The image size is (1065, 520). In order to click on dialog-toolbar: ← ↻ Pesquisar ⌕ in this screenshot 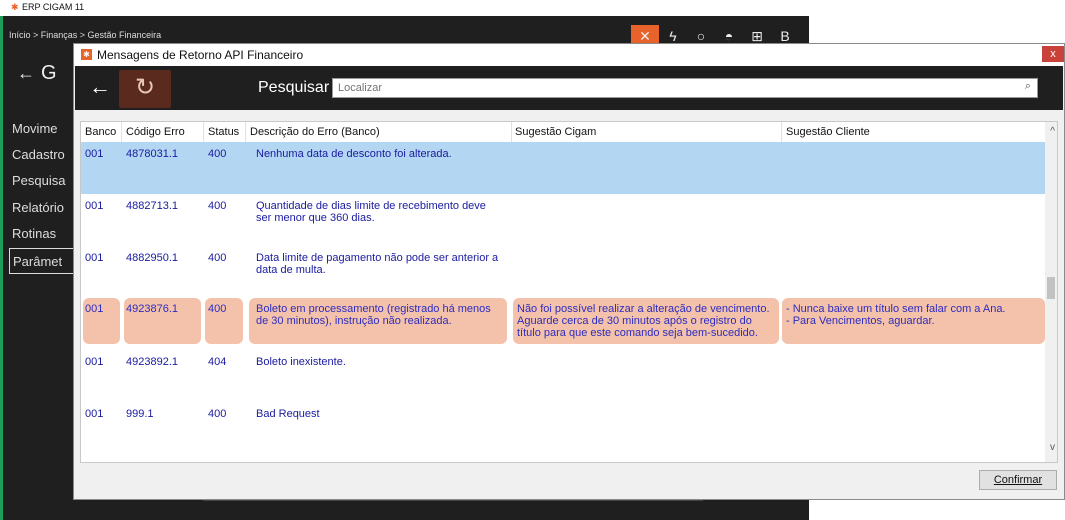, I will do `click(569, 88)`.